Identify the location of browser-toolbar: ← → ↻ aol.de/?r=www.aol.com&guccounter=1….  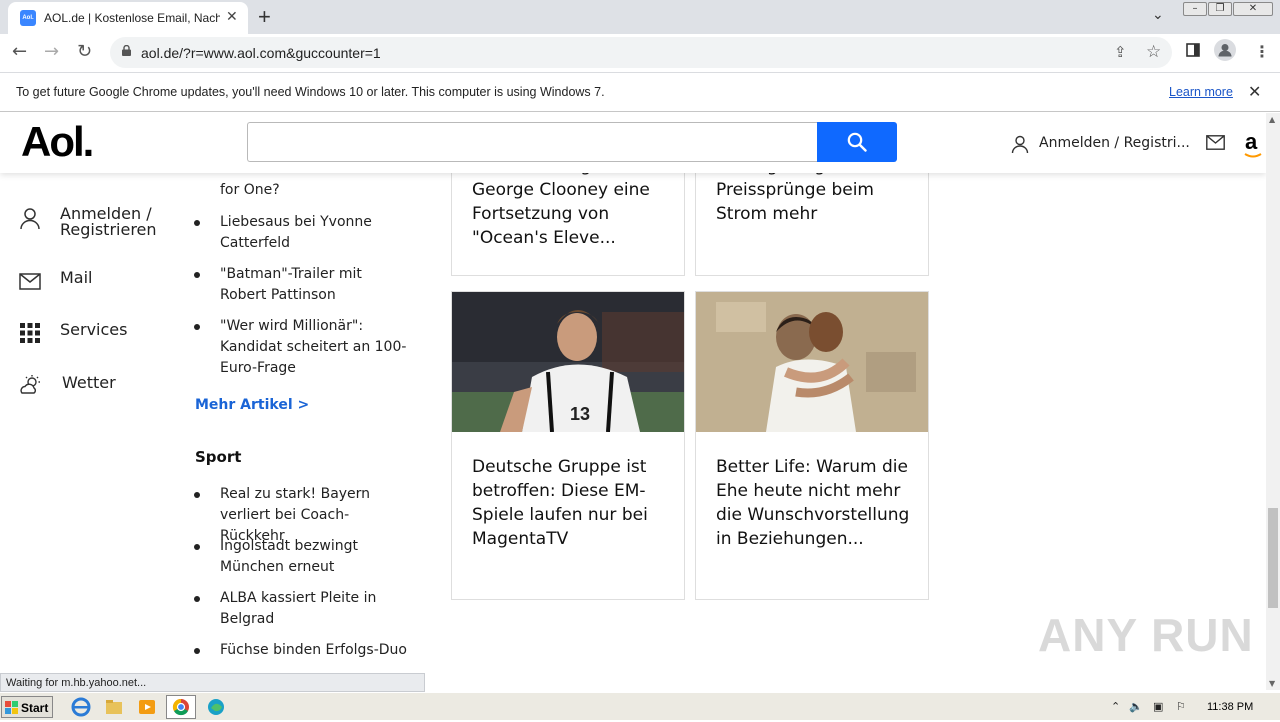
(640, 53).